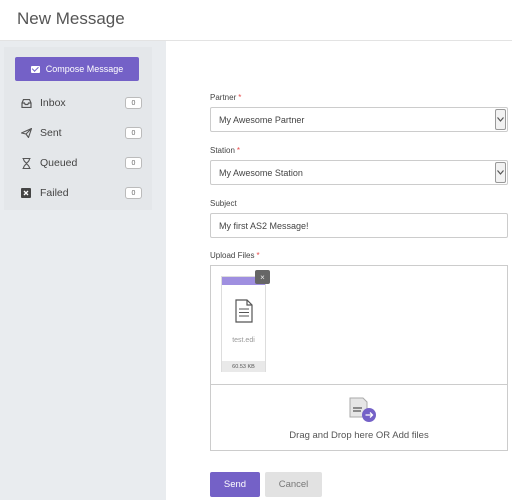 The width and height of the screenshot is (512, 500). What do you see at coordinates (81, 133) in the screenshot?
I see `sidebar-item-sent: Sent 0` at bounding box center [81, 133].